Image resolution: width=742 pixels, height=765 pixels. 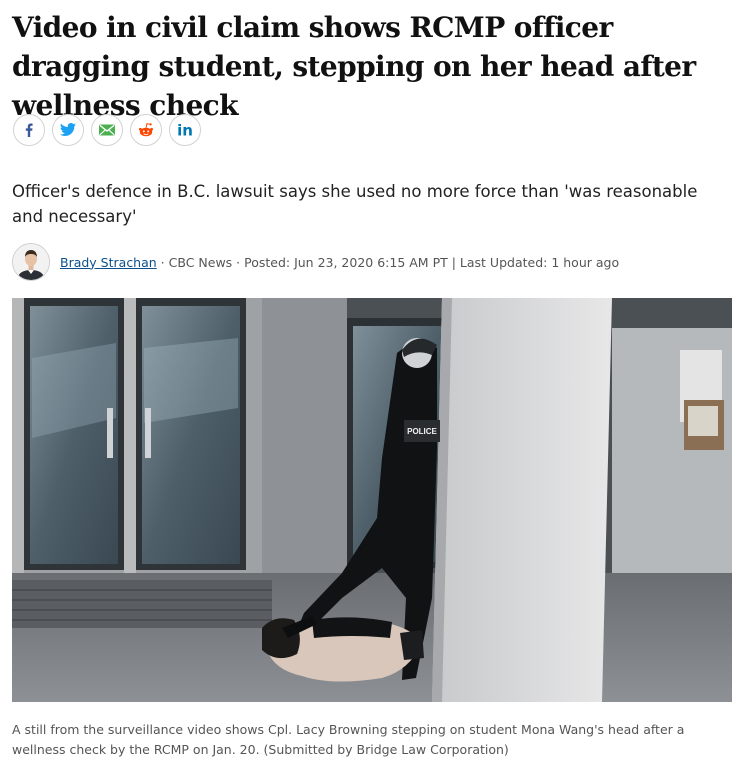 I want to click on share-linkedin-button: in, so click(x=185, y=130).